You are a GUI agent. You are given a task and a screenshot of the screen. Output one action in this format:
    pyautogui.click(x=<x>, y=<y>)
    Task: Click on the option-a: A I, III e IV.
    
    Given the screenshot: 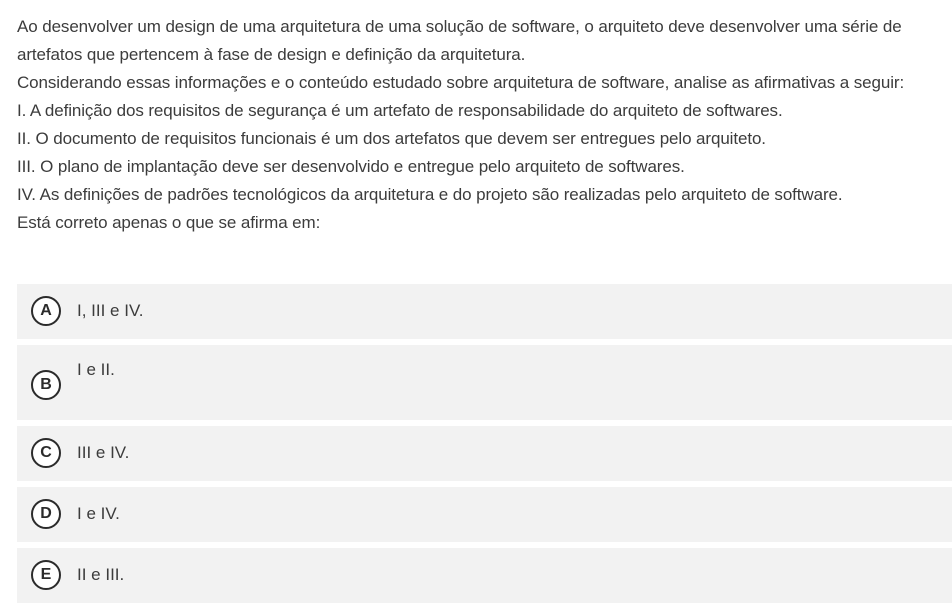 What is the action you would take?
    pyautogui.click(x=484, y=311)
    